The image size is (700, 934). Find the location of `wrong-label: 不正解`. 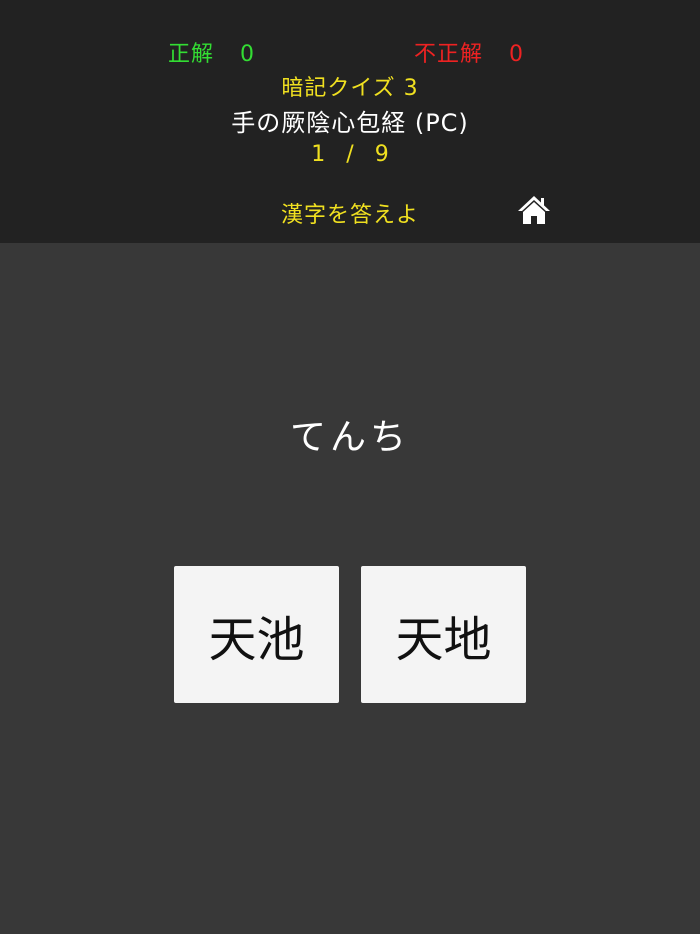

wrong-label: 不正解 is located at coordinates (449, 54).